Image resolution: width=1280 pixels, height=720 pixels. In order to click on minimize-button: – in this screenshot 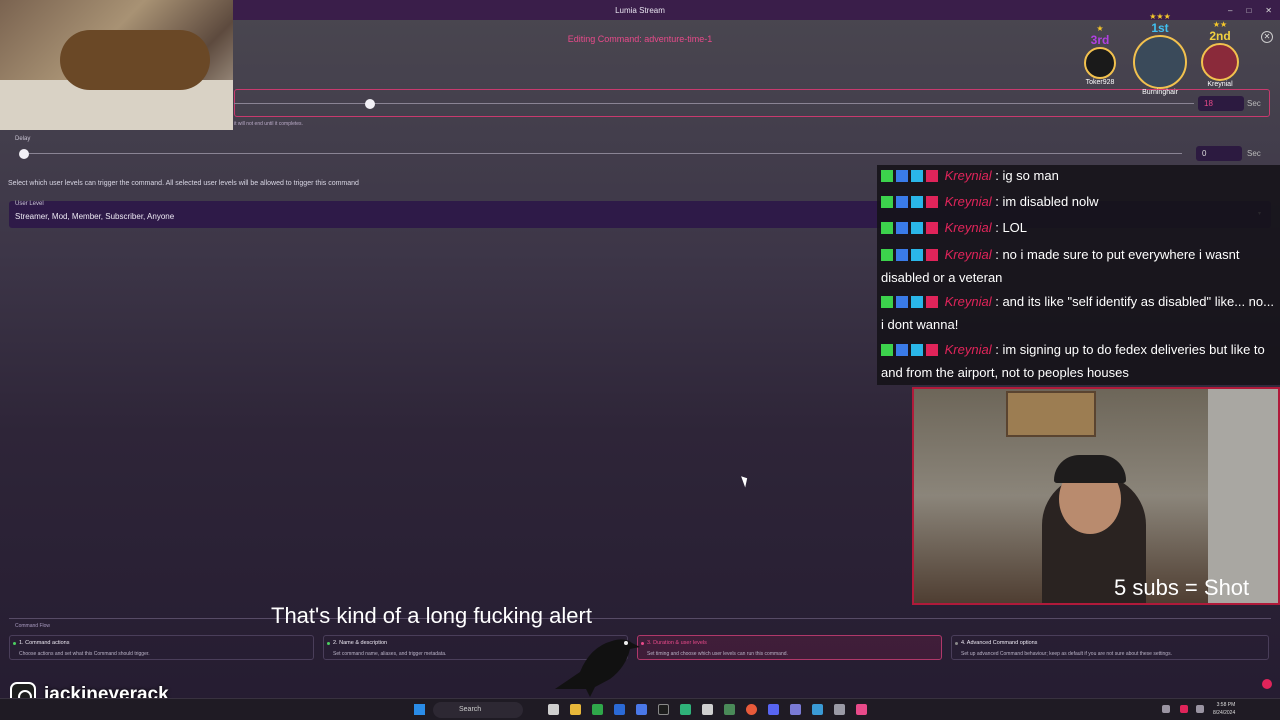, I will do `click(1230, 10)`.